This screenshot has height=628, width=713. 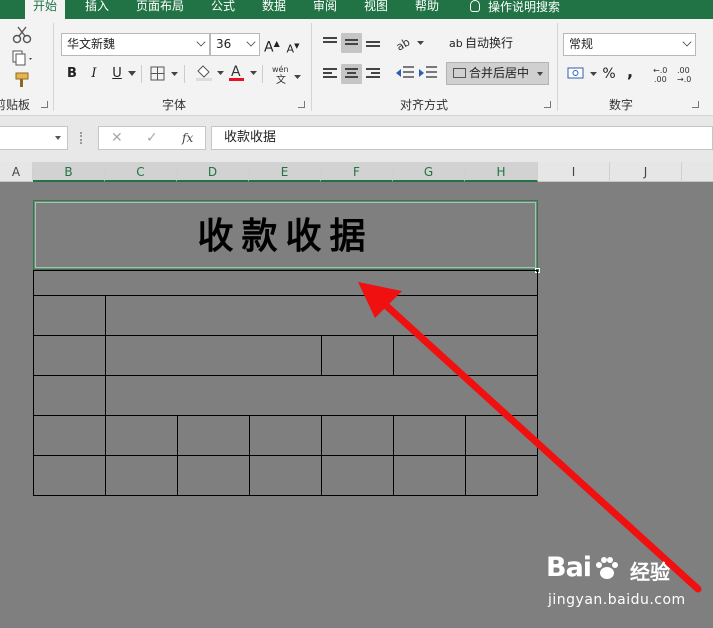 What do you see at coordinates (617, 600) in the screenshot?
I see `watermark-url: jingyan.baidu.com` at bounding box center [617, 600].